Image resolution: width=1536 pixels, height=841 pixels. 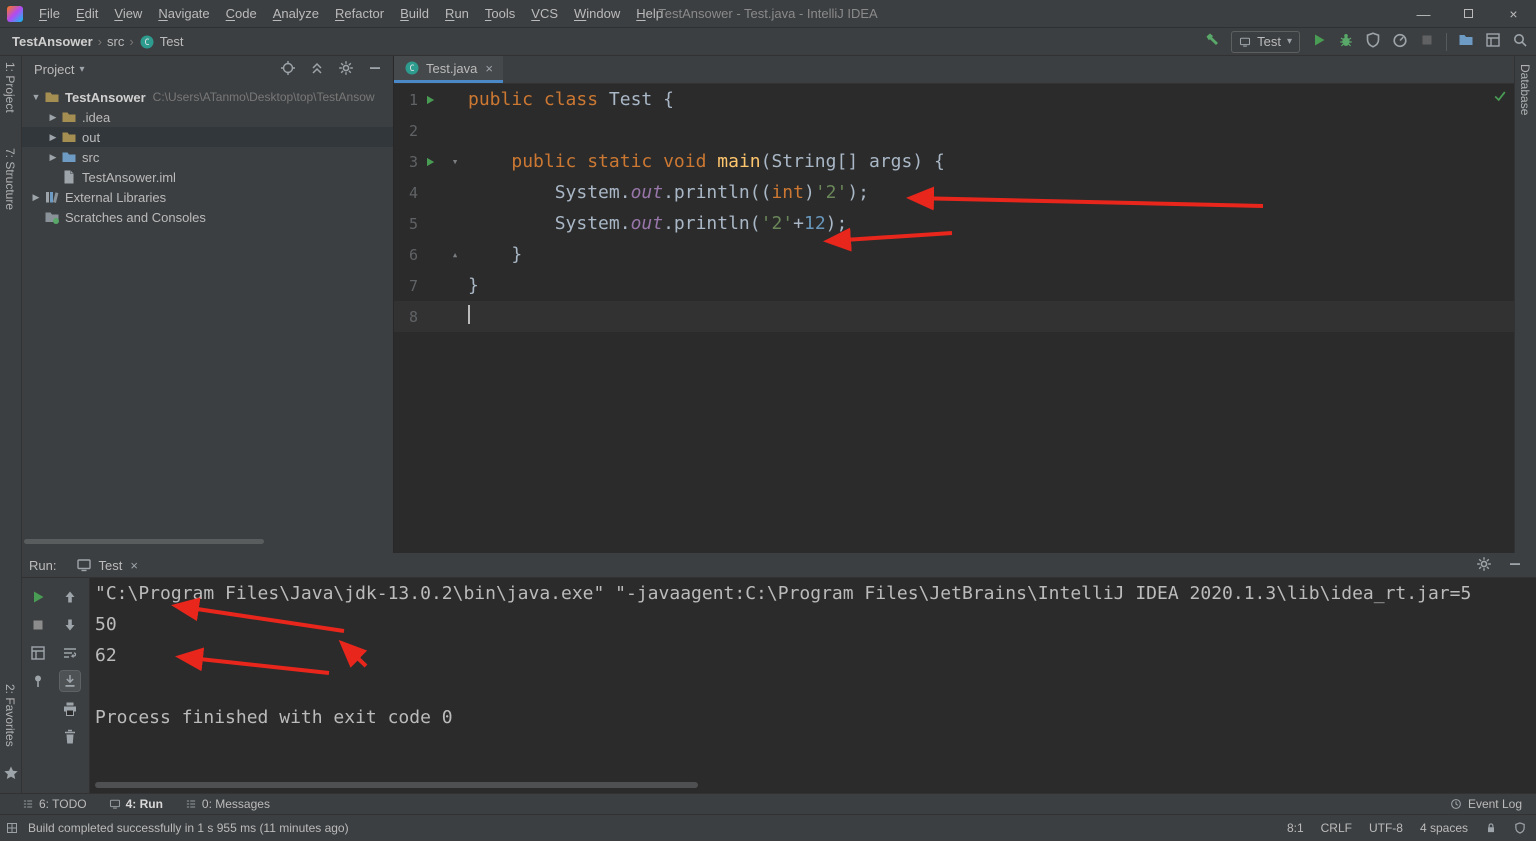 What do you see at coordinates (128, 13) in the screenshot?
I see `menu-view: View` at bounding box center [128, 13].